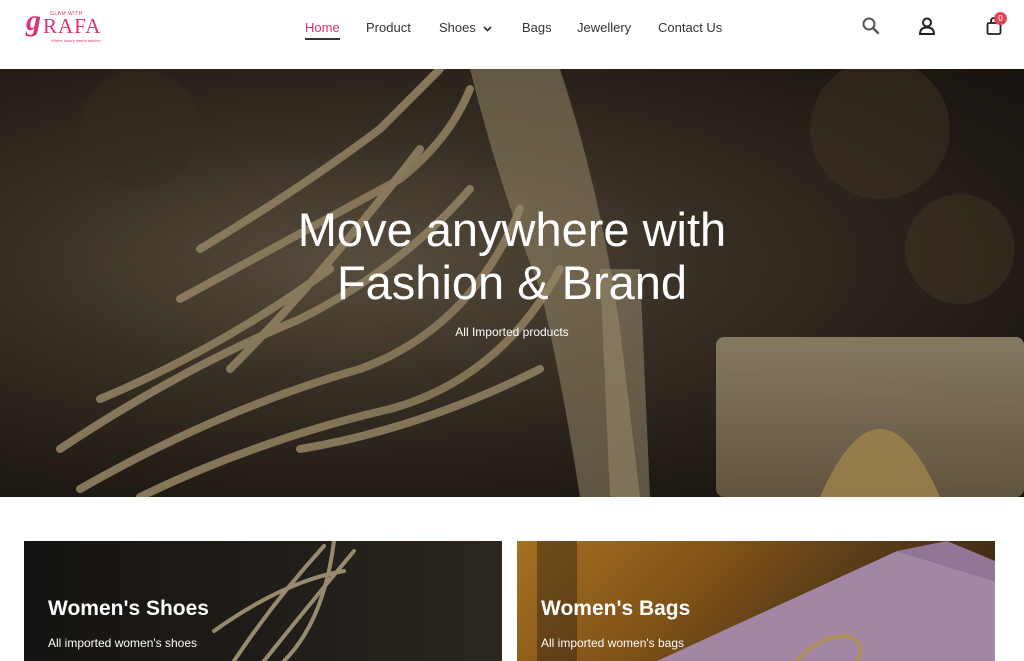  What do you see at coordinates (388, 27) in the screenshot?
I see `nav-product: Product` at bounding box center [388, 27].